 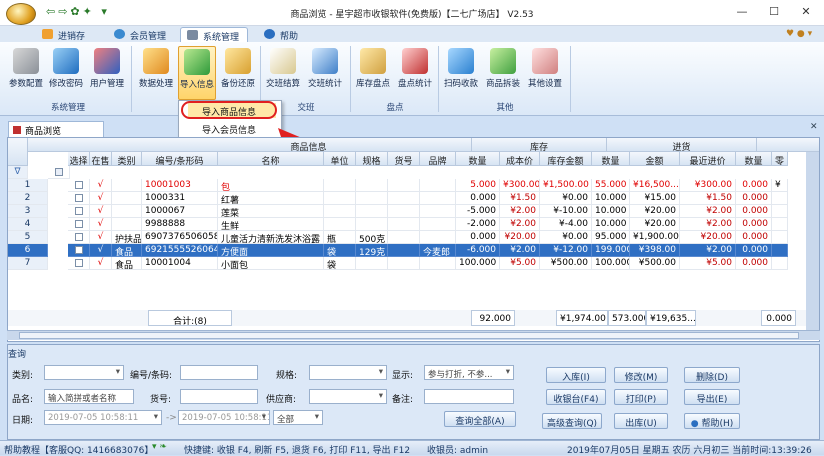 I want to click on horizontal-scrollbar, so click(x=413, y=335).